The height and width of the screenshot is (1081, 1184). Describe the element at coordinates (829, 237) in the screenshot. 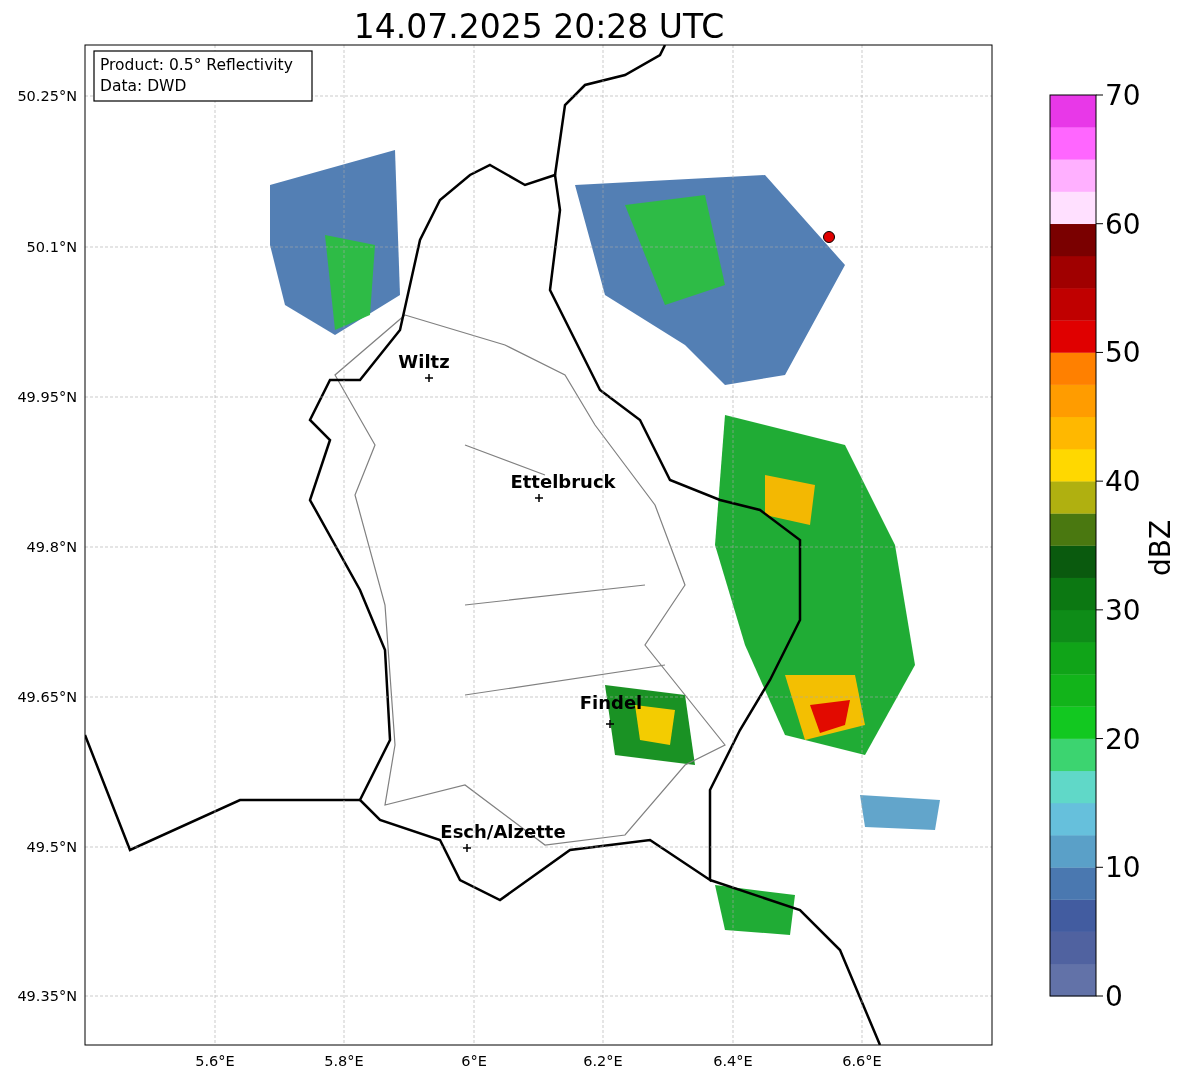

I see `location-marker-icon` at that location.